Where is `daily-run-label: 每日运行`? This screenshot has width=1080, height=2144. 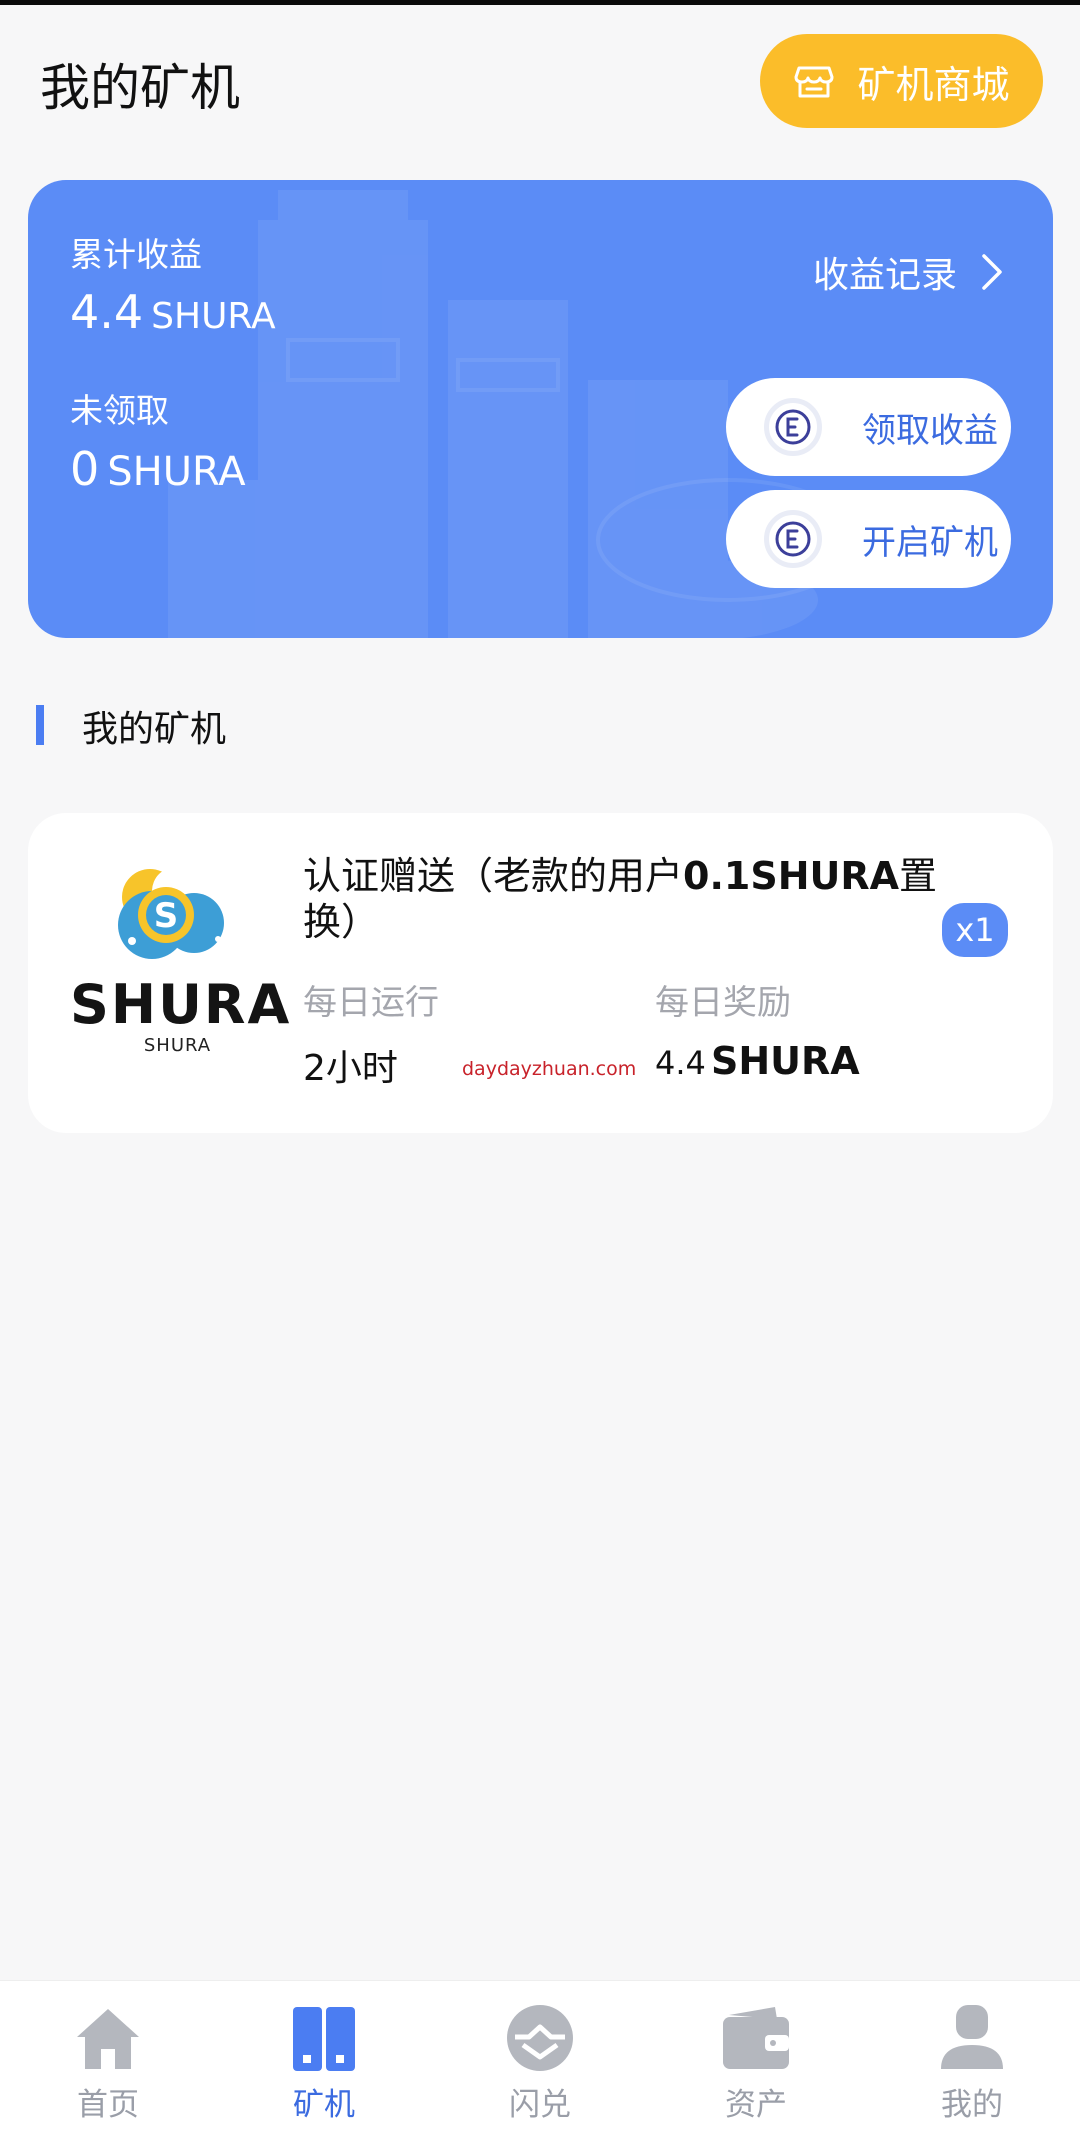 daily-run-label: 每日运行 is located at coordinates (371, 1003).